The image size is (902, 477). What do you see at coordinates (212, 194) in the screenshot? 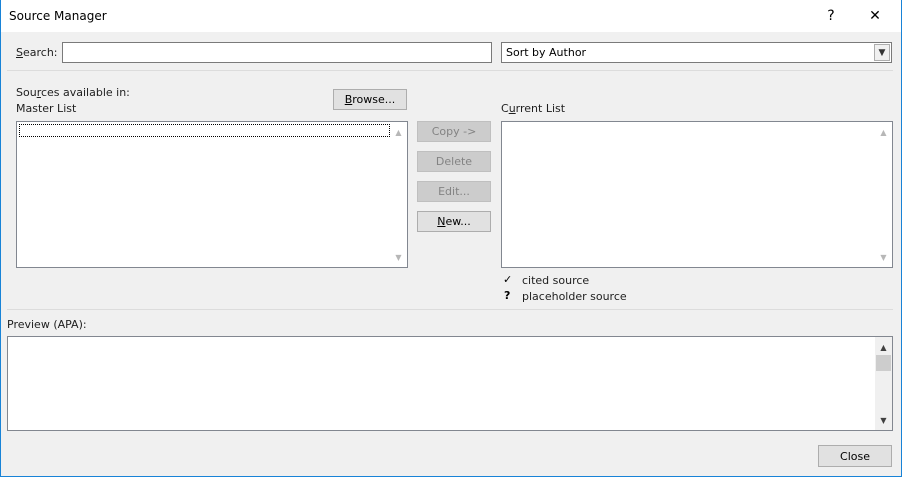
I see `master-list-box: ▲ ▼` at bounding box center [212, 194].